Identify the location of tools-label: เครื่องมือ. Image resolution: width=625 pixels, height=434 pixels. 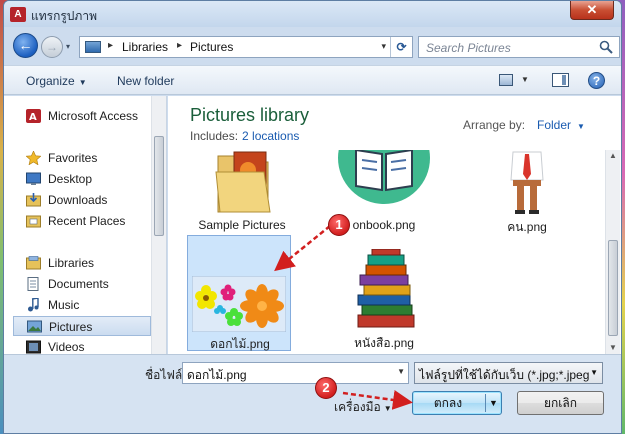
(357, 407).